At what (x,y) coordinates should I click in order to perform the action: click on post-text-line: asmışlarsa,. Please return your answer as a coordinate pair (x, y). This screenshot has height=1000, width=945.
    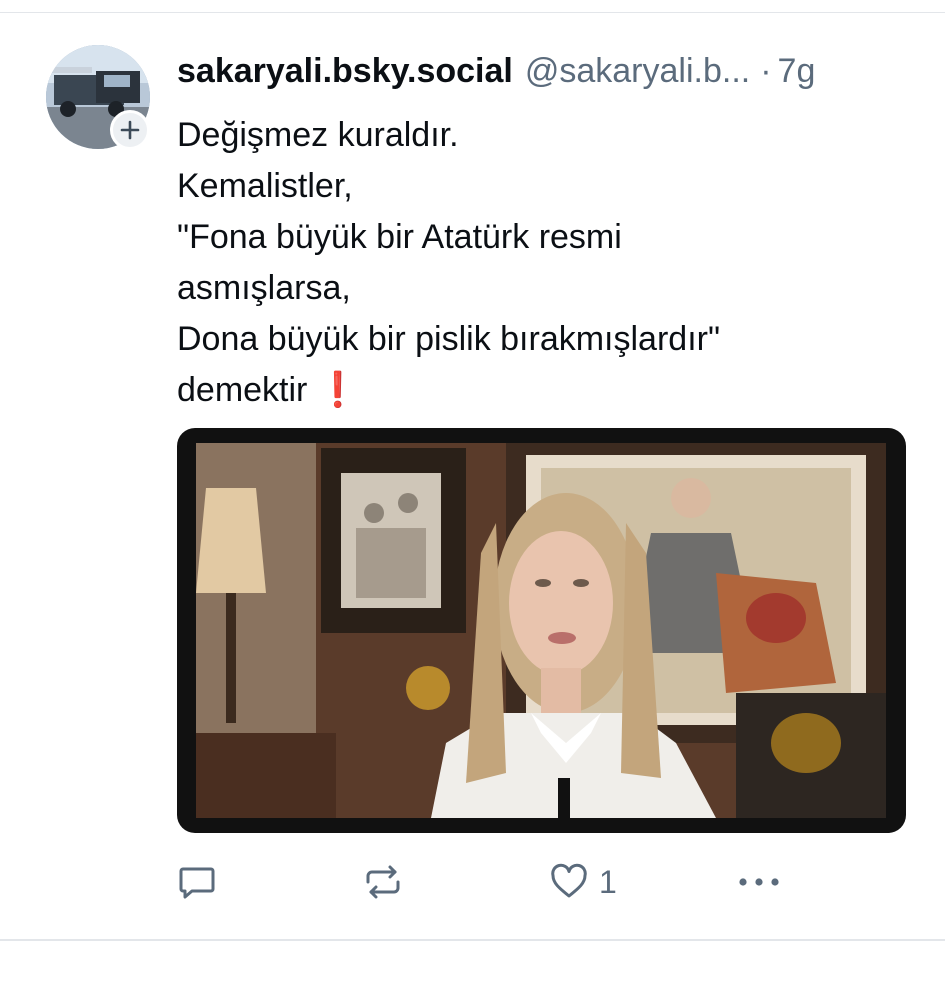
    Looking at the image, I should click on (264, 288).